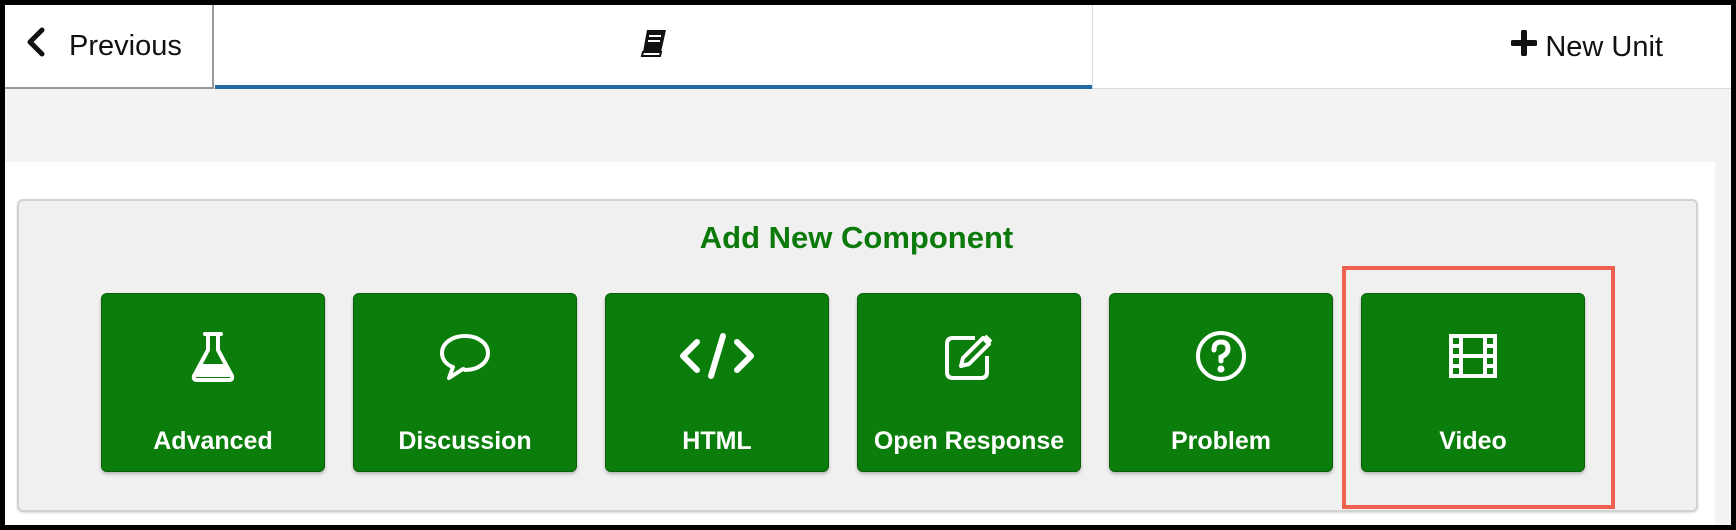 The width and height of the screenshot is (1736, 530). I want to click on plus-icon, so click(1524, 46).